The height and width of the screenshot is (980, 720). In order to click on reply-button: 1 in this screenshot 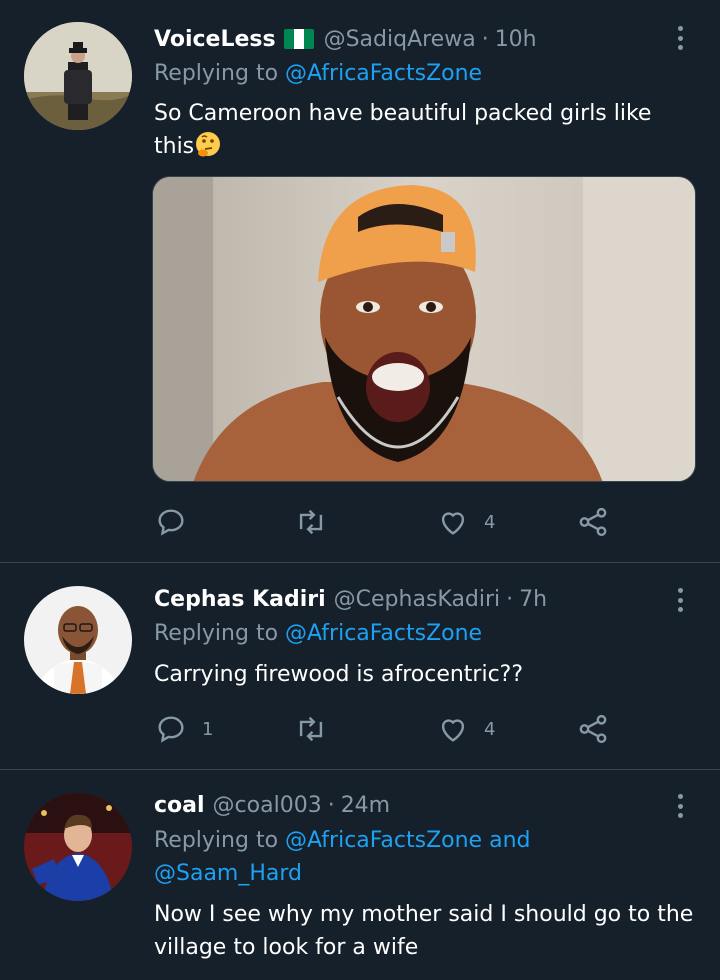, I will do `click(183, 729)`.